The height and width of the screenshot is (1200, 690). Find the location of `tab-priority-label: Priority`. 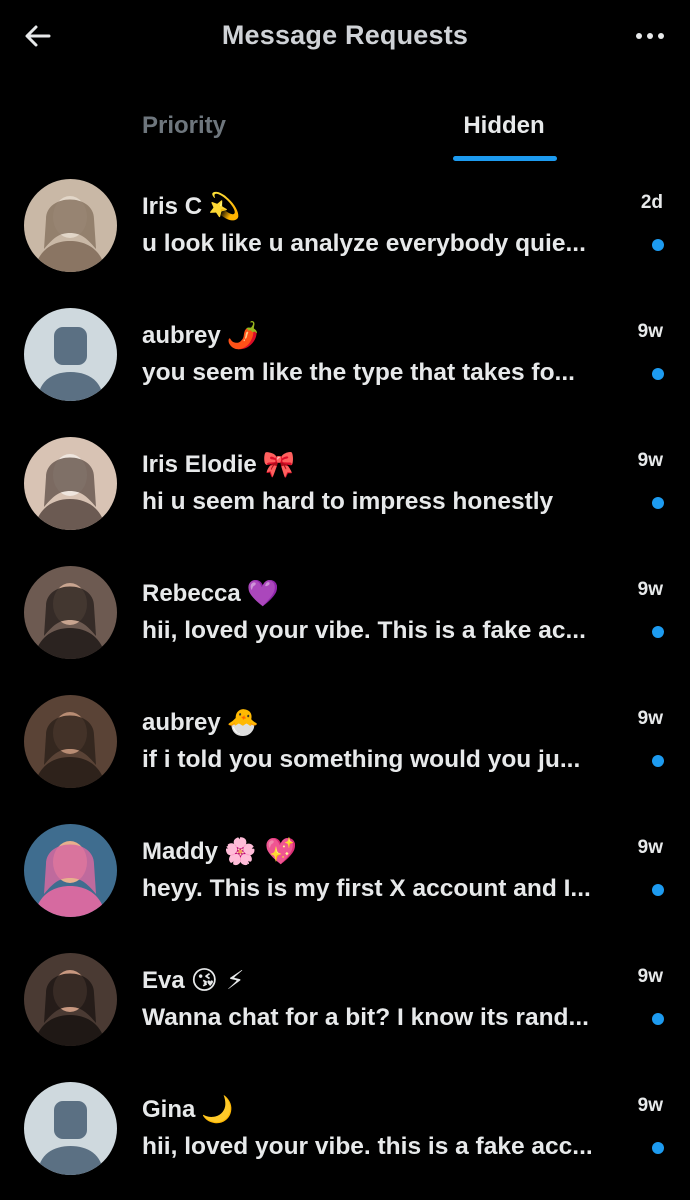

tab-priority-label: Priority is located at coordinates (184, 125).